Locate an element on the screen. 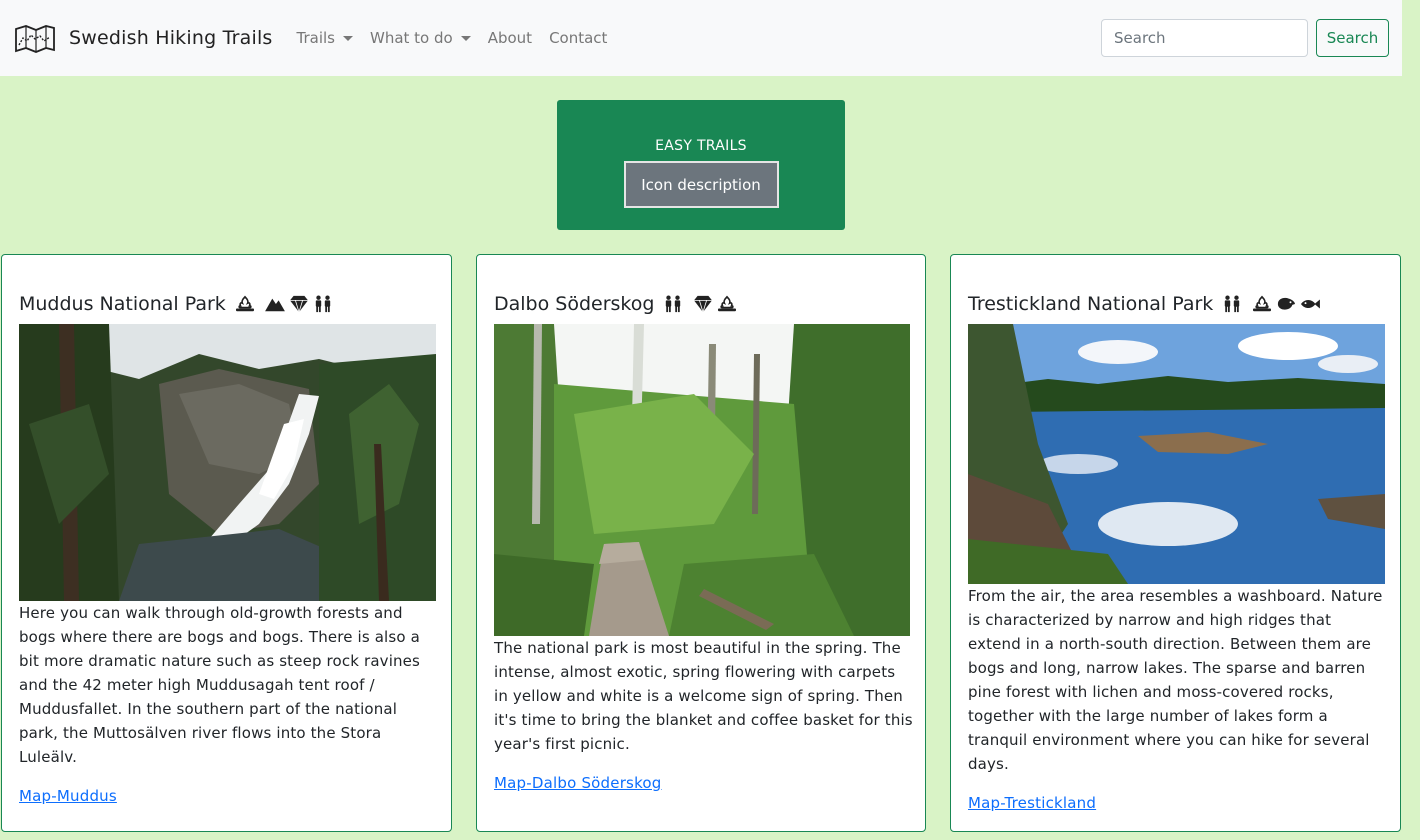 This screenshot has width=1420, height=840. nav-item-label: Trails is located at coordinates (315, 38).